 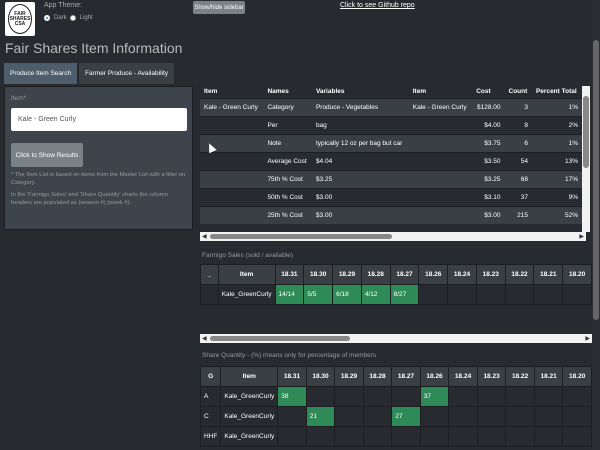 What do you see at coordinates (518, 142) in the screenshot?
I see `info-table-cell: 6` at bounding box center [518, 142].